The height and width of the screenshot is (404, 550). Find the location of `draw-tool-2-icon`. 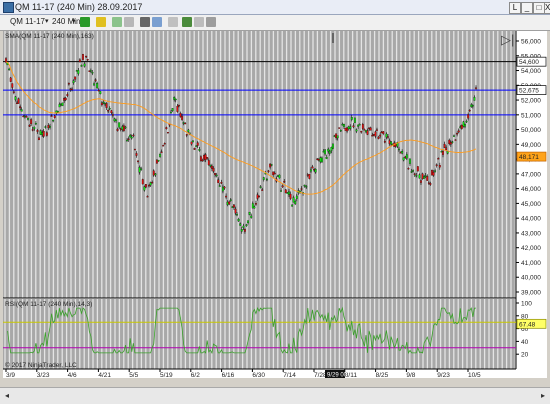

draw-tool-2-icon is located at coordinates (129, 22).